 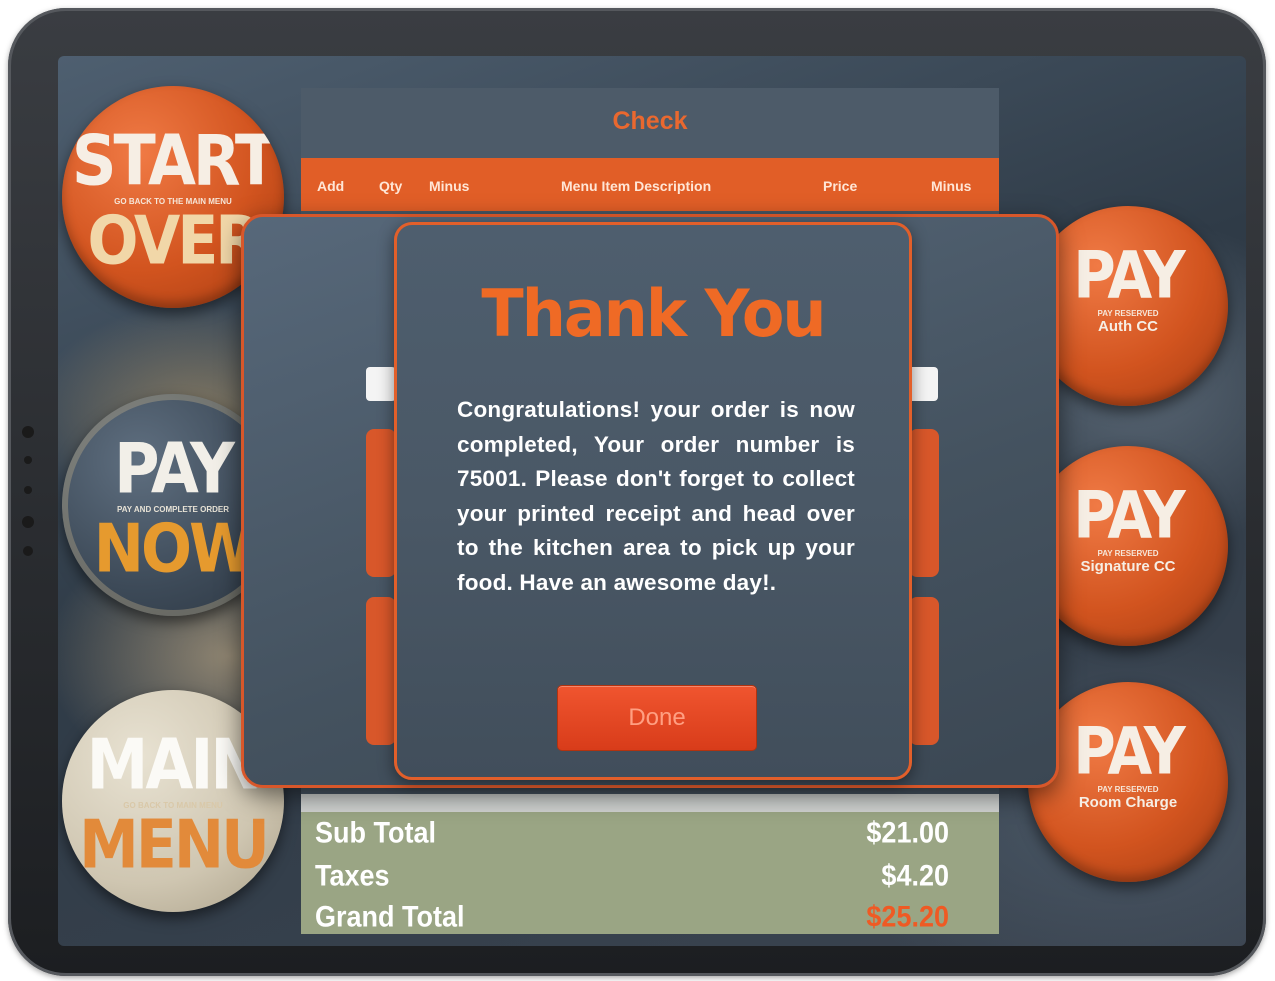 I want to click on taxes-row: Taxes $4.20, so click(x=650, y=876).